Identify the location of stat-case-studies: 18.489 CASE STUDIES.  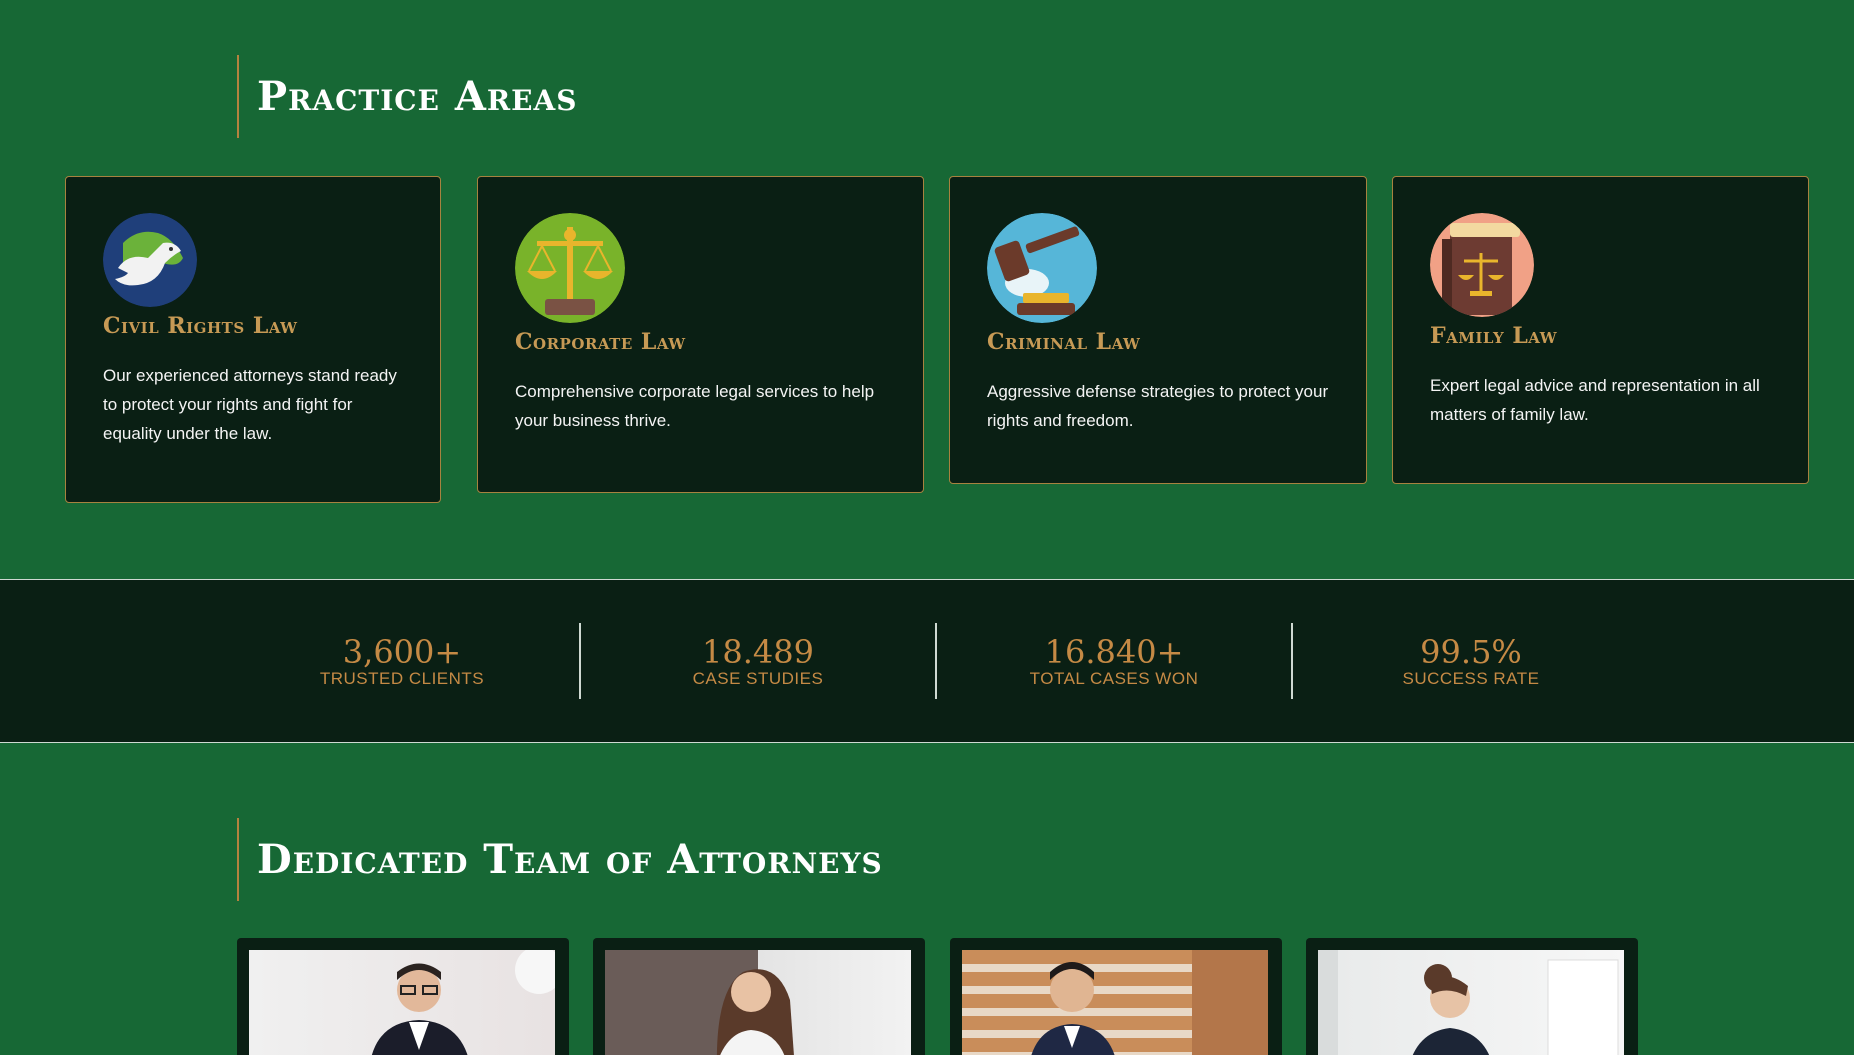
(758, 662).